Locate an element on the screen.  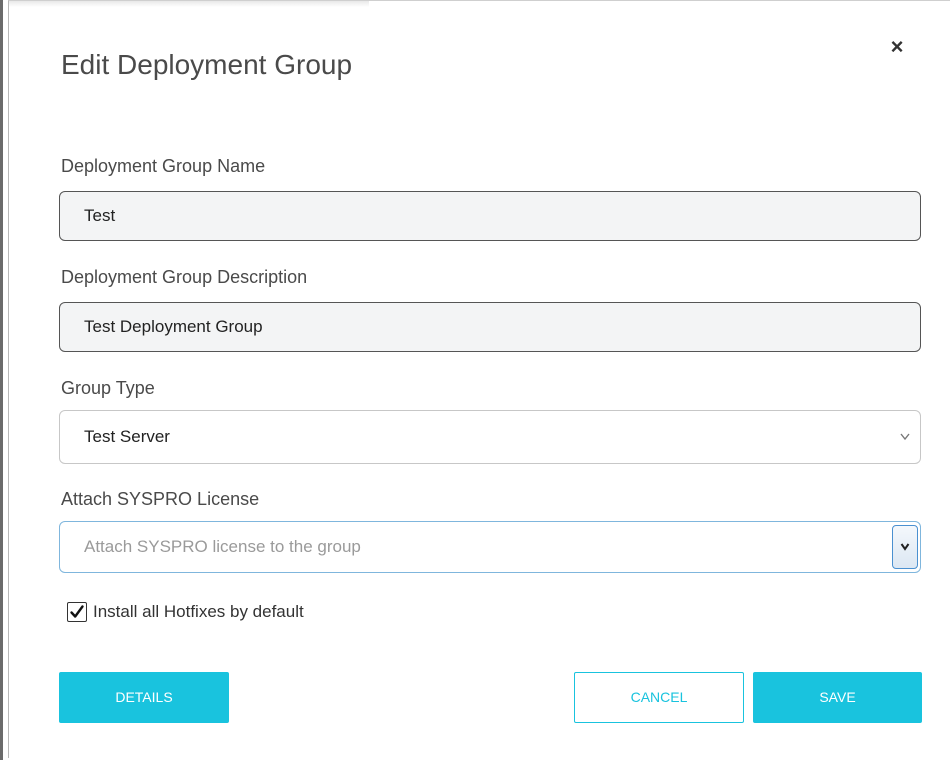
deployment-group-name-label: Deployment Group Name is located at coordinates (163, 166).